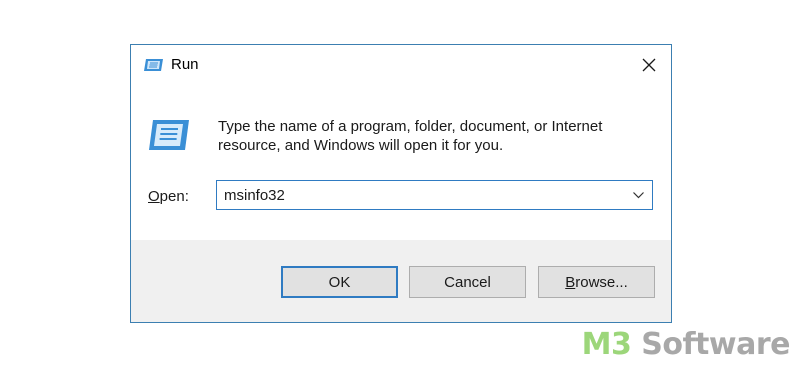 The image size is (800, 365). I want to click on brand-watermark: M3 Software, so click(686, 344).